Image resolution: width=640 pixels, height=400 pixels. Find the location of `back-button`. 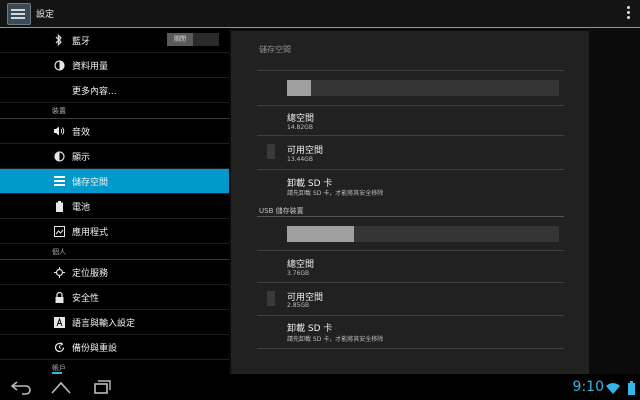

back-button is located at coordinates (21, 387).